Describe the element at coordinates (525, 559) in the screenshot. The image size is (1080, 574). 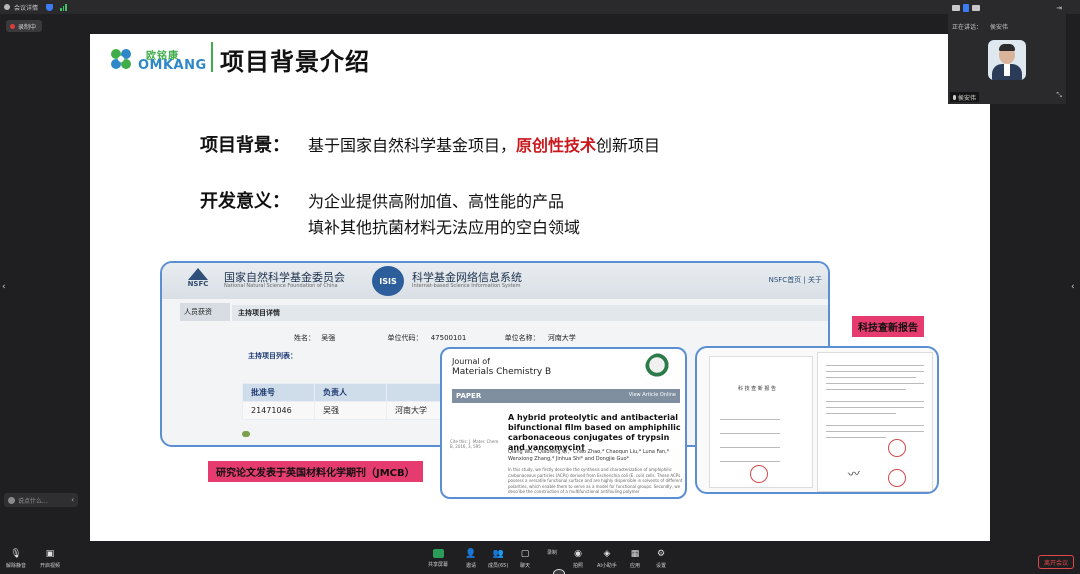
I see `chat-button: ▢ 聊天` at that location.